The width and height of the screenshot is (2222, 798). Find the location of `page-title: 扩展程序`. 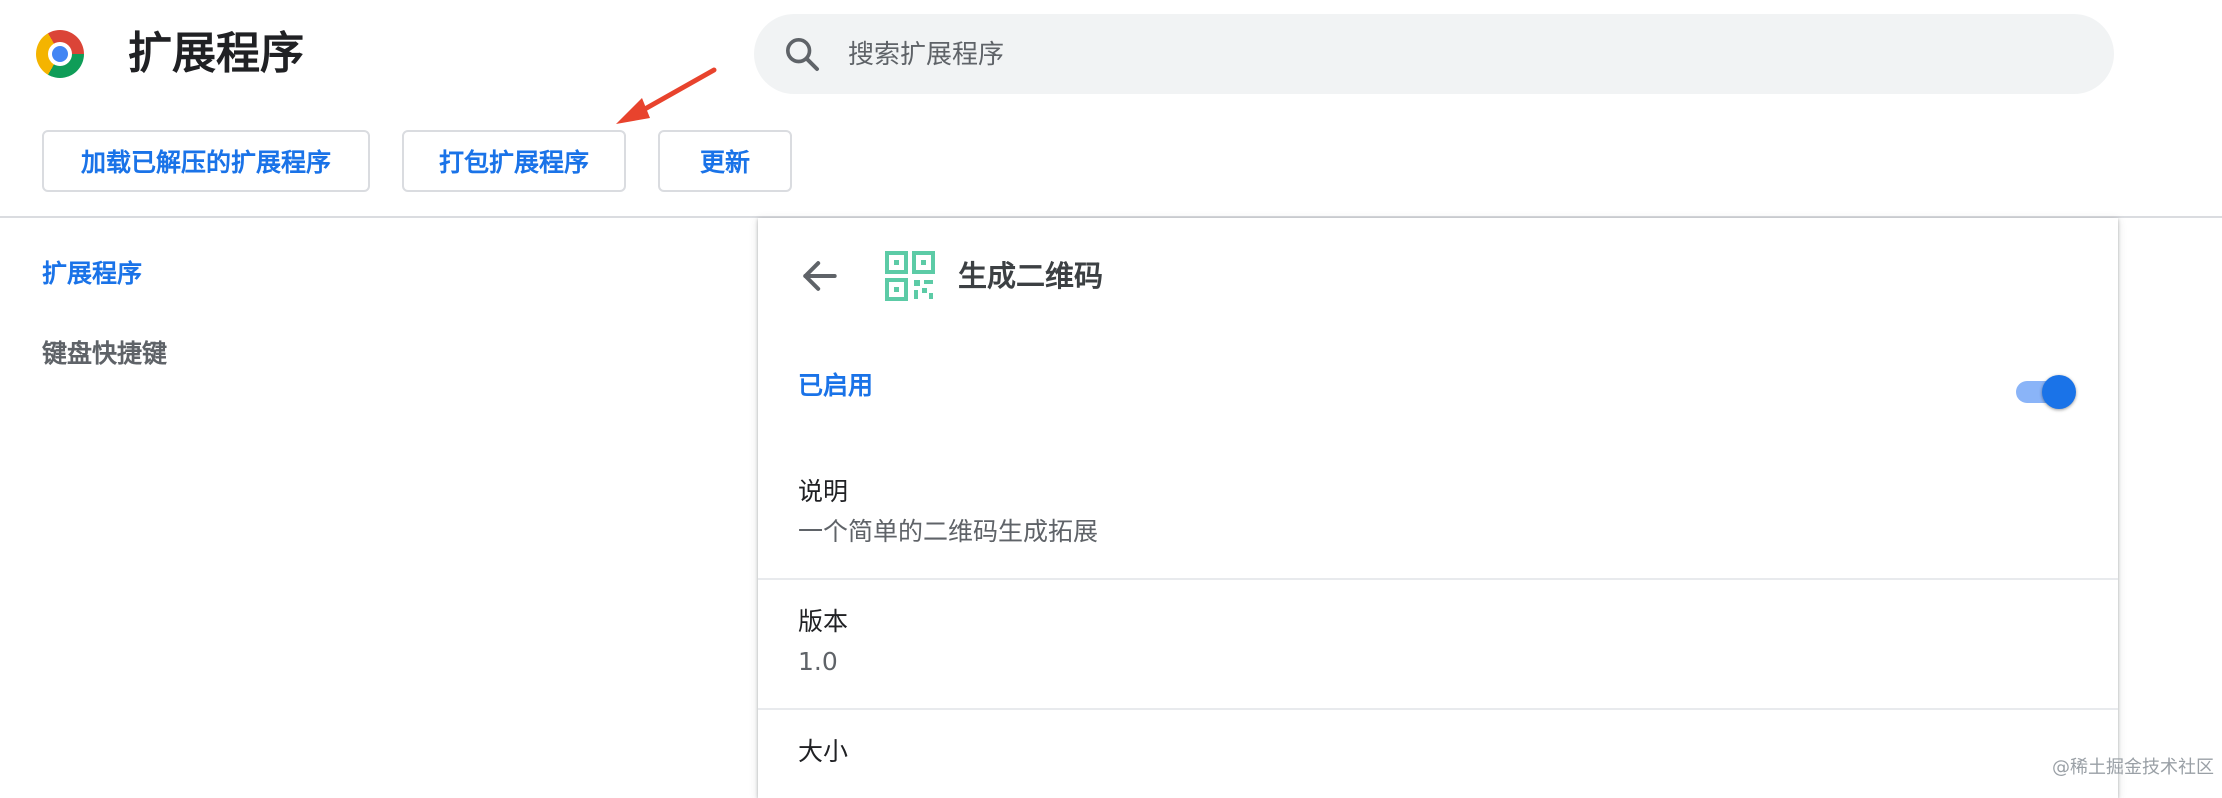

page-title: 扩展程序 is located at coordinates (216, 53).